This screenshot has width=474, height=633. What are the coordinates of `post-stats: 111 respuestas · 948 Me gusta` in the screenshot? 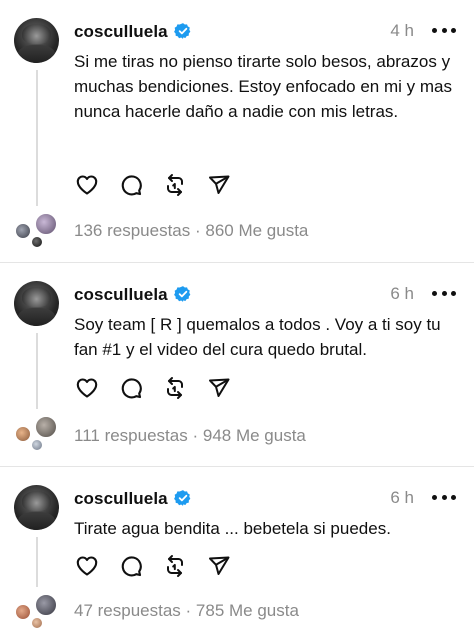 It's located at (190, 436).